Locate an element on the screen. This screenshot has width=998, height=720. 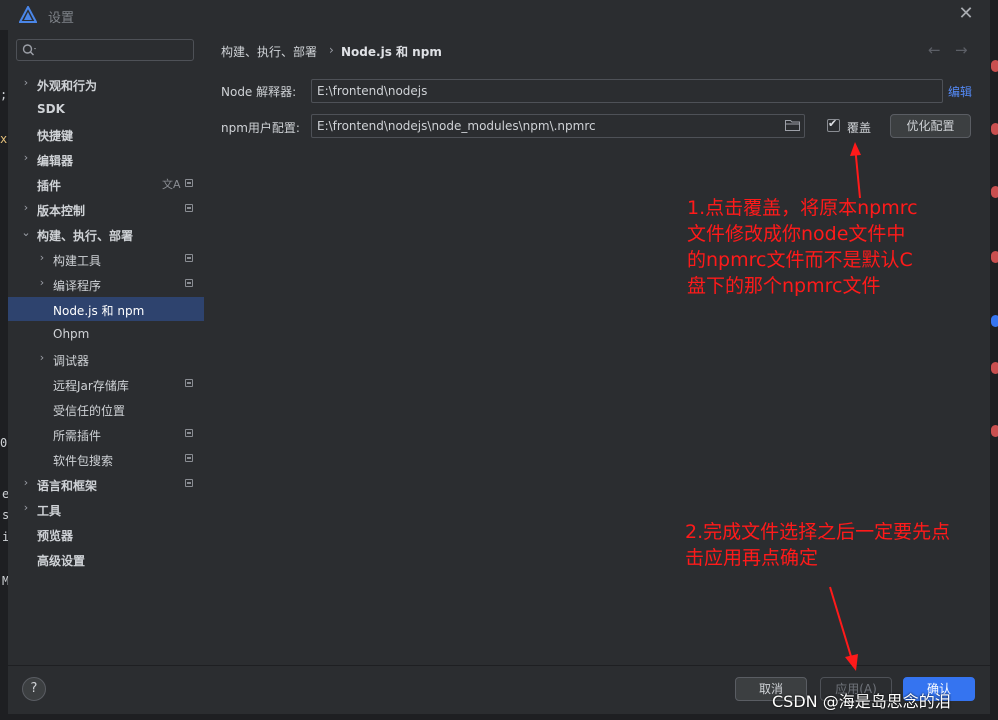
background-bottom-strip is located at coordinates (499, 716).